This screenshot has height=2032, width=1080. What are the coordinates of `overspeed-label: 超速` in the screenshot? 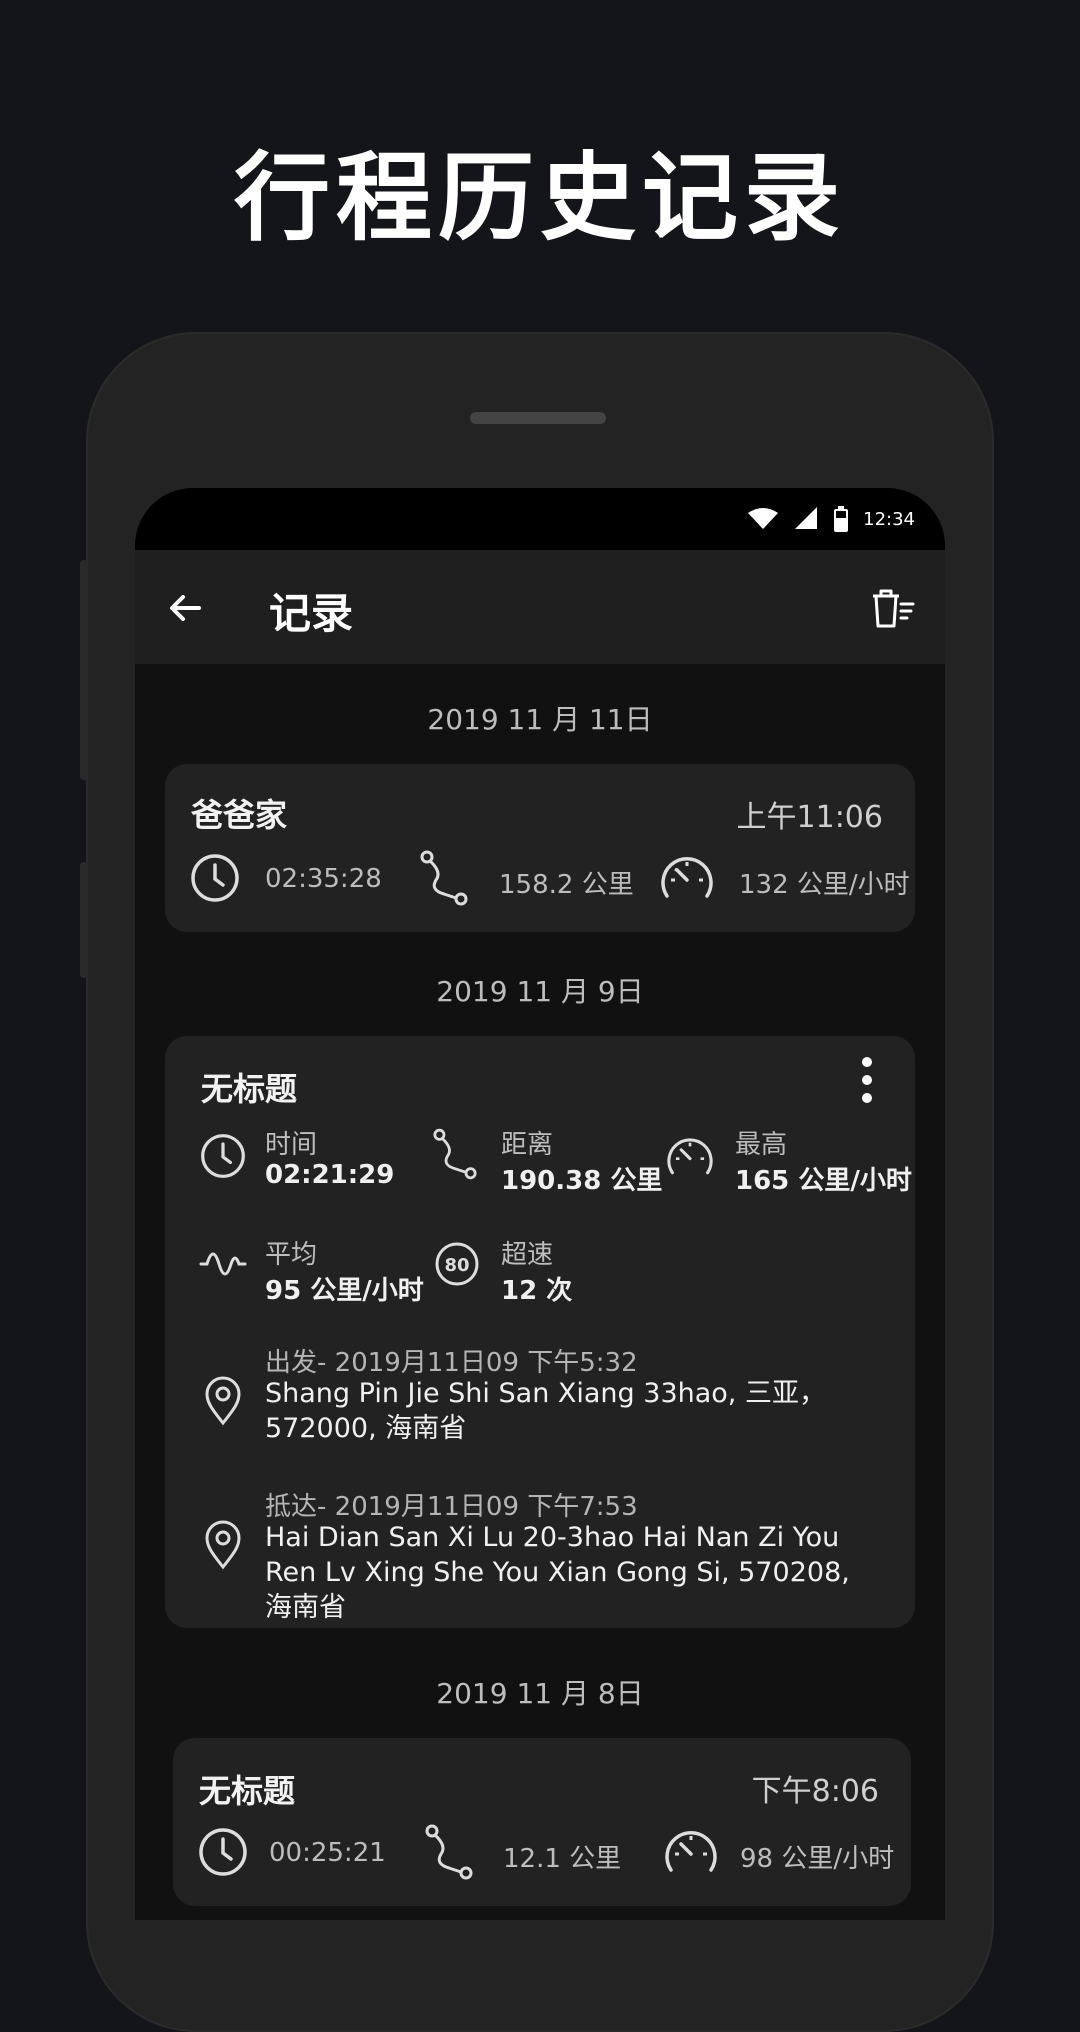 It's located at (527, 1255).